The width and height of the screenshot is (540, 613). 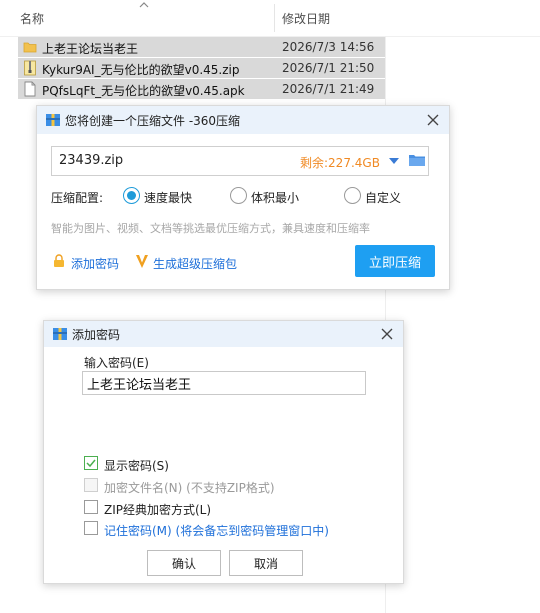 What do you see at coordinates (395, 261) in the screenshot?
I see `compress-now-button: 立即压缩` at bounding box center [395, 261].